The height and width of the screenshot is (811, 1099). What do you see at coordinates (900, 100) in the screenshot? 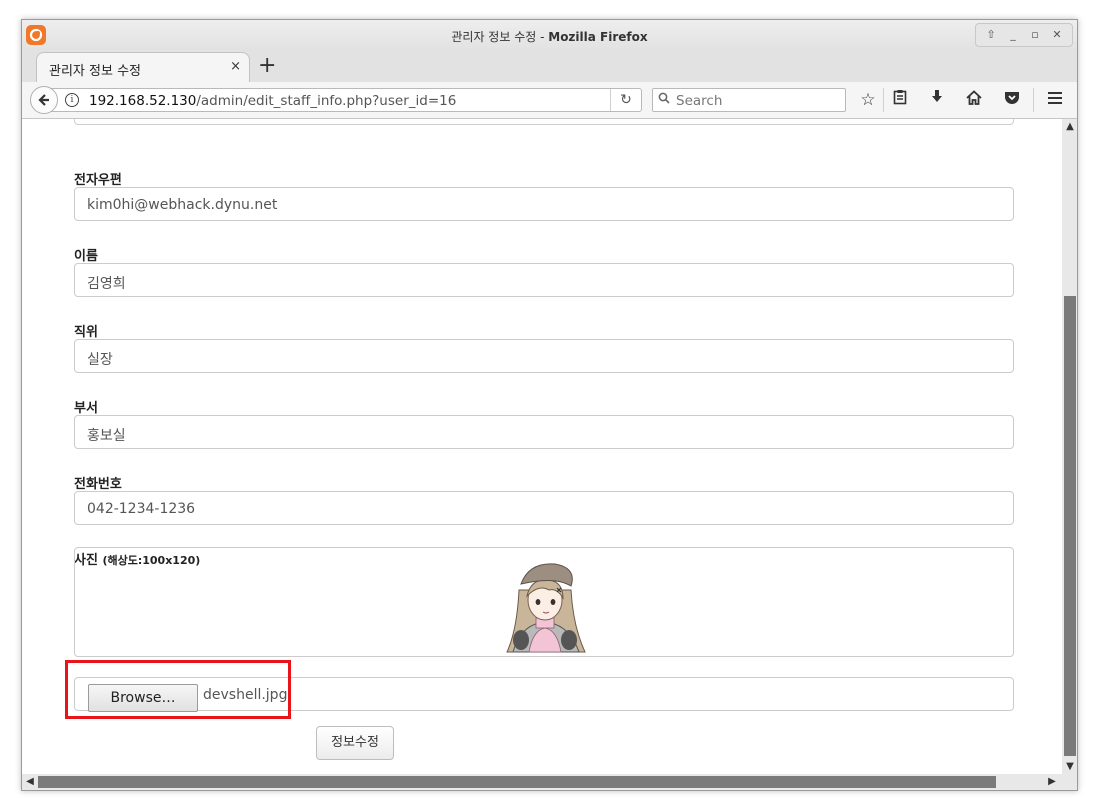
I see `clipboard-icon` at bounding box center [900, 100].